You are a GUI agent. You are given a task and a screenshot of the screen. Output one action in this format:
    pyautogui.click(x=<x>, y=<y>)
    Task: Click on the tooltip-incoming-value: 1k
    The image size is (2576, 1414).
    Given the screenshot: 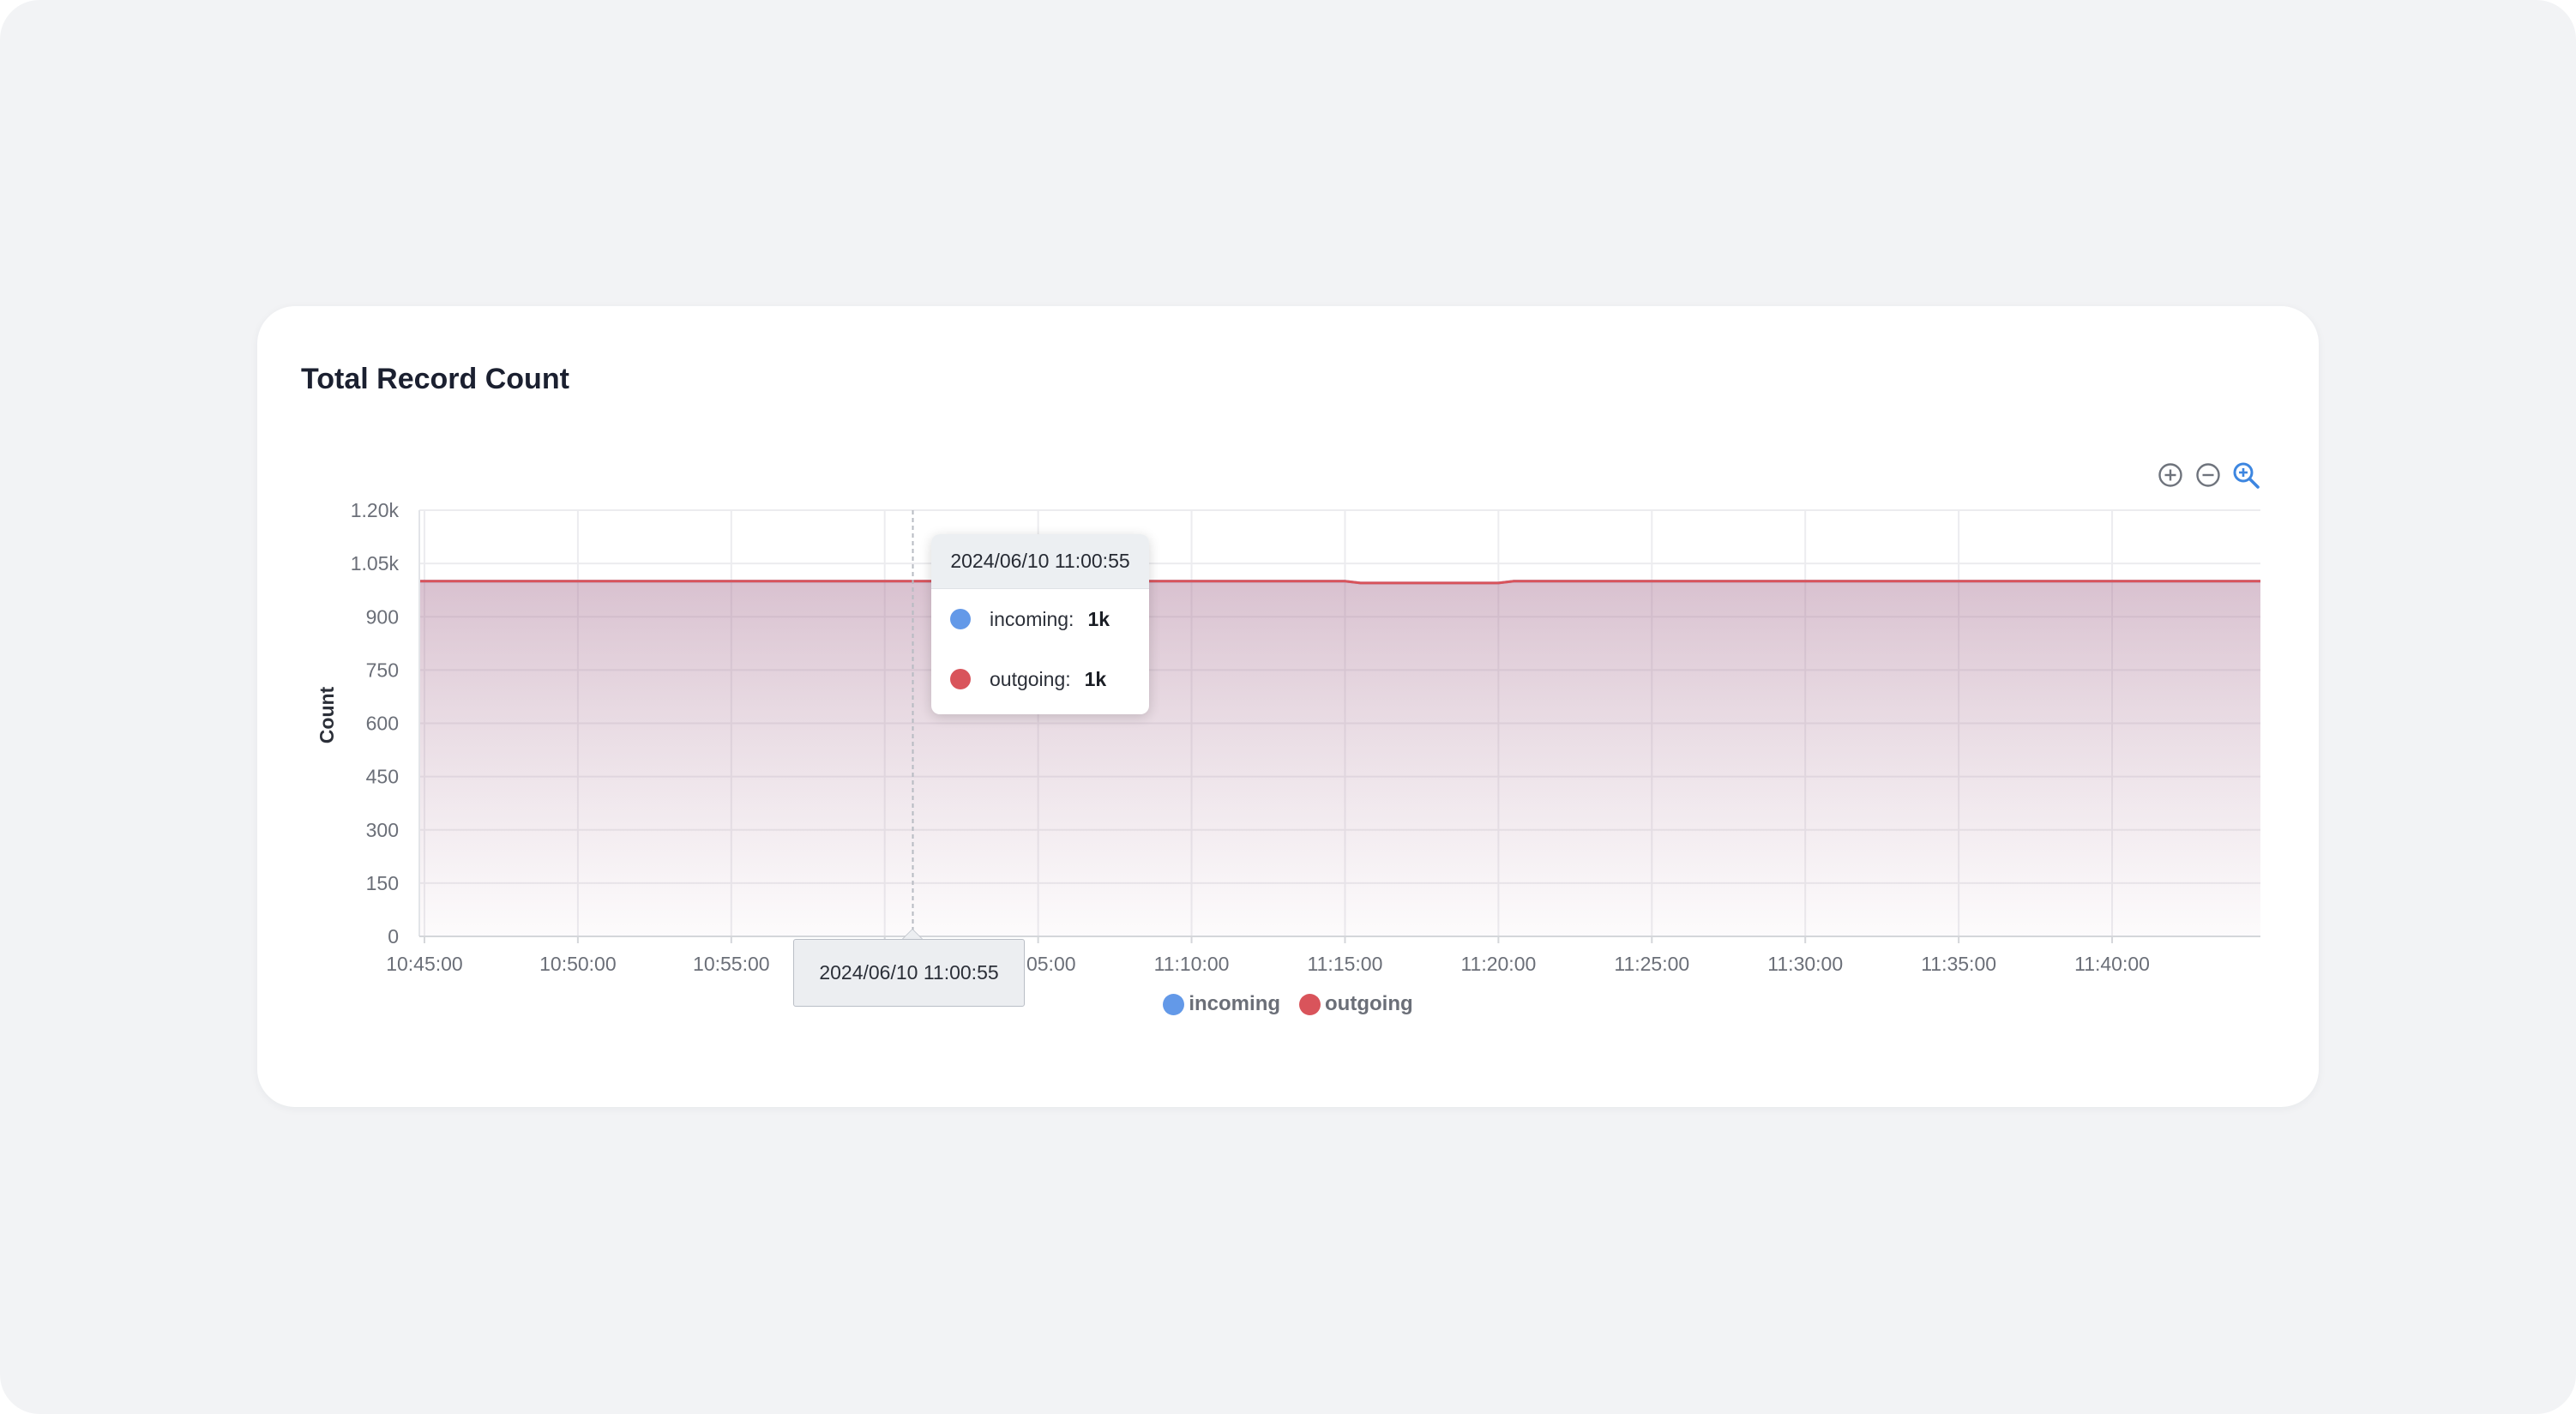 What is the action you would take?
    pyautogui.click(x=1098, y=618)
    